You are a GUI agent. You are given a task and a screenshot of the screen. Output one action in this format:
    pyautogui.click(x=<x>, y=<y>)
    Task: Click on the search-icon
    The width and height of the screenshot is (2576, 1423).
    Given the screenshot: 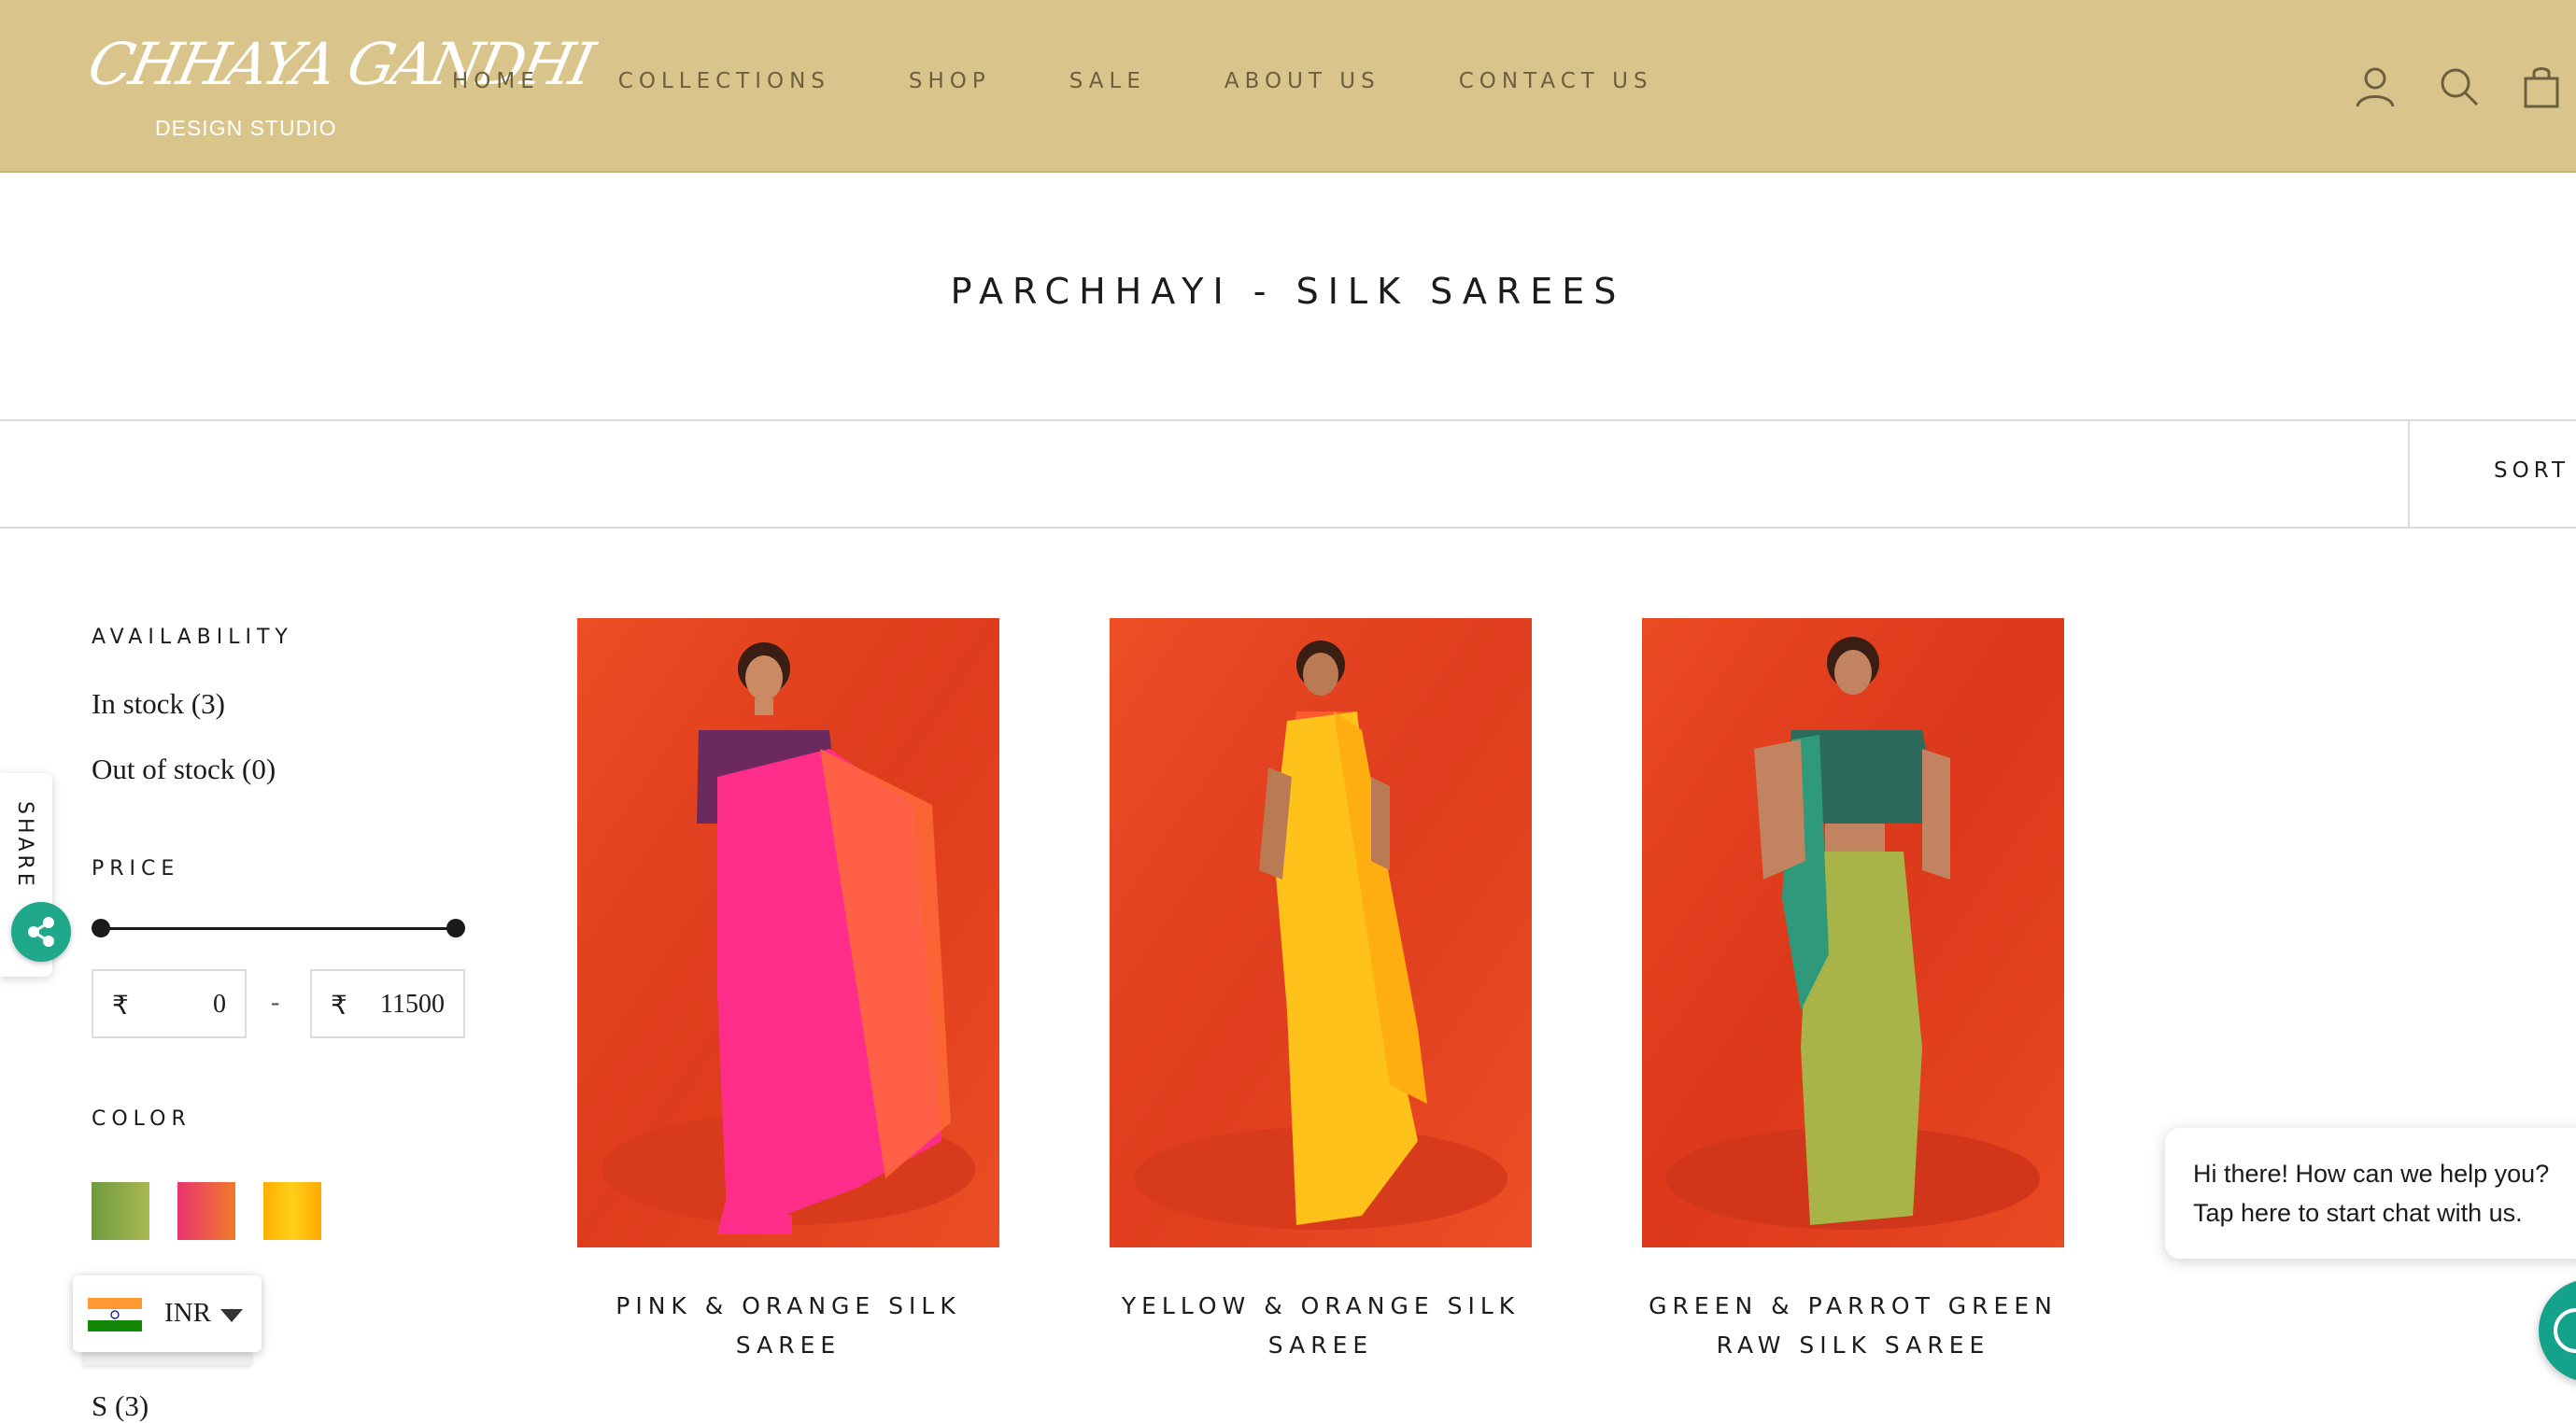 What is the action you would take?
    pyautogui.click(x=2459, y=86)
    